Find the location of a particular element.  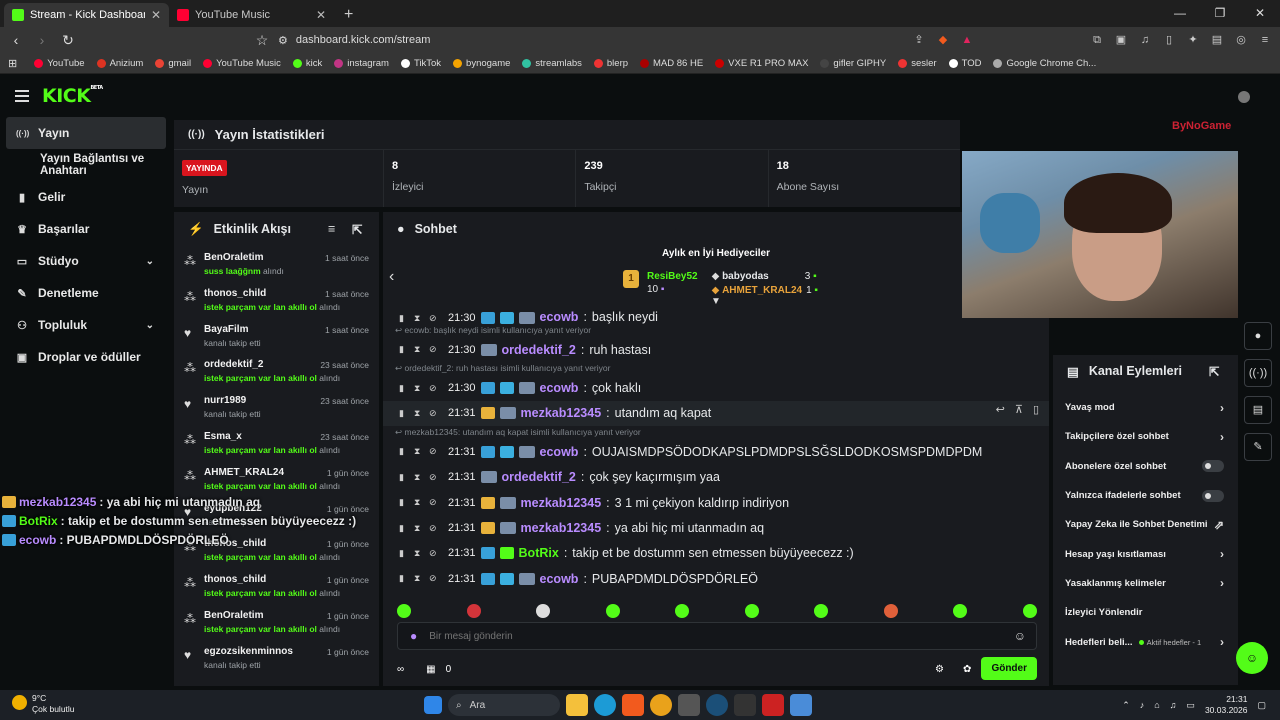

top-gifter-name: ResiBey52 is located at coordinates (672, 276).